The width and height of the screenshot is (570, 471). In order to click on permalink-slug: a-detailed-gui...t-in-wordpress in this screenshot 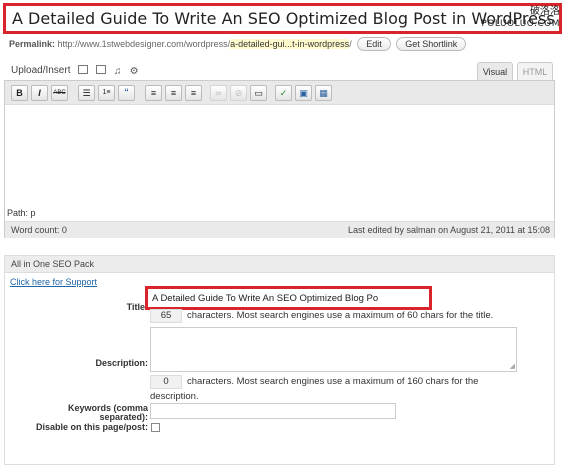, I will do `click(290, 44)`.